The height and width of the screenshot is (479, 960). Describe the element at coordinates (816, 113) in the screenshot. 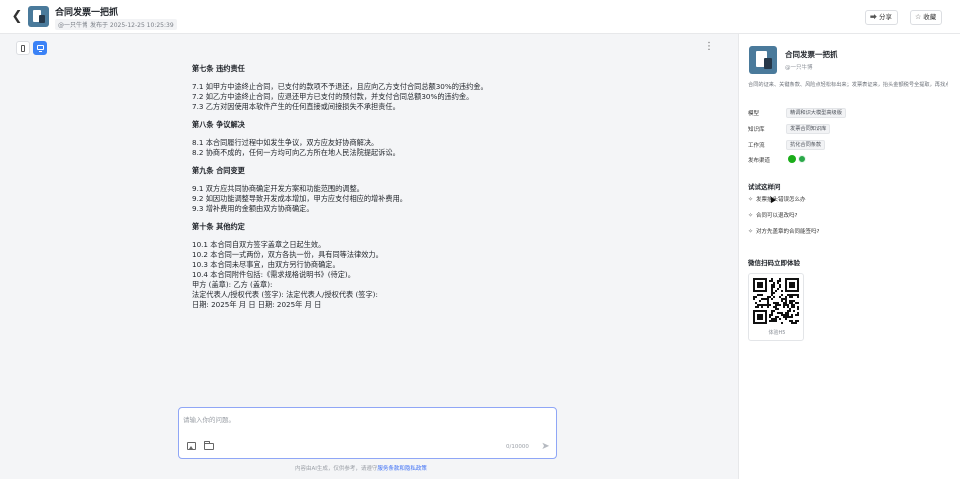

I see `meta-tag: 精调和识大模型高级版` at that location.